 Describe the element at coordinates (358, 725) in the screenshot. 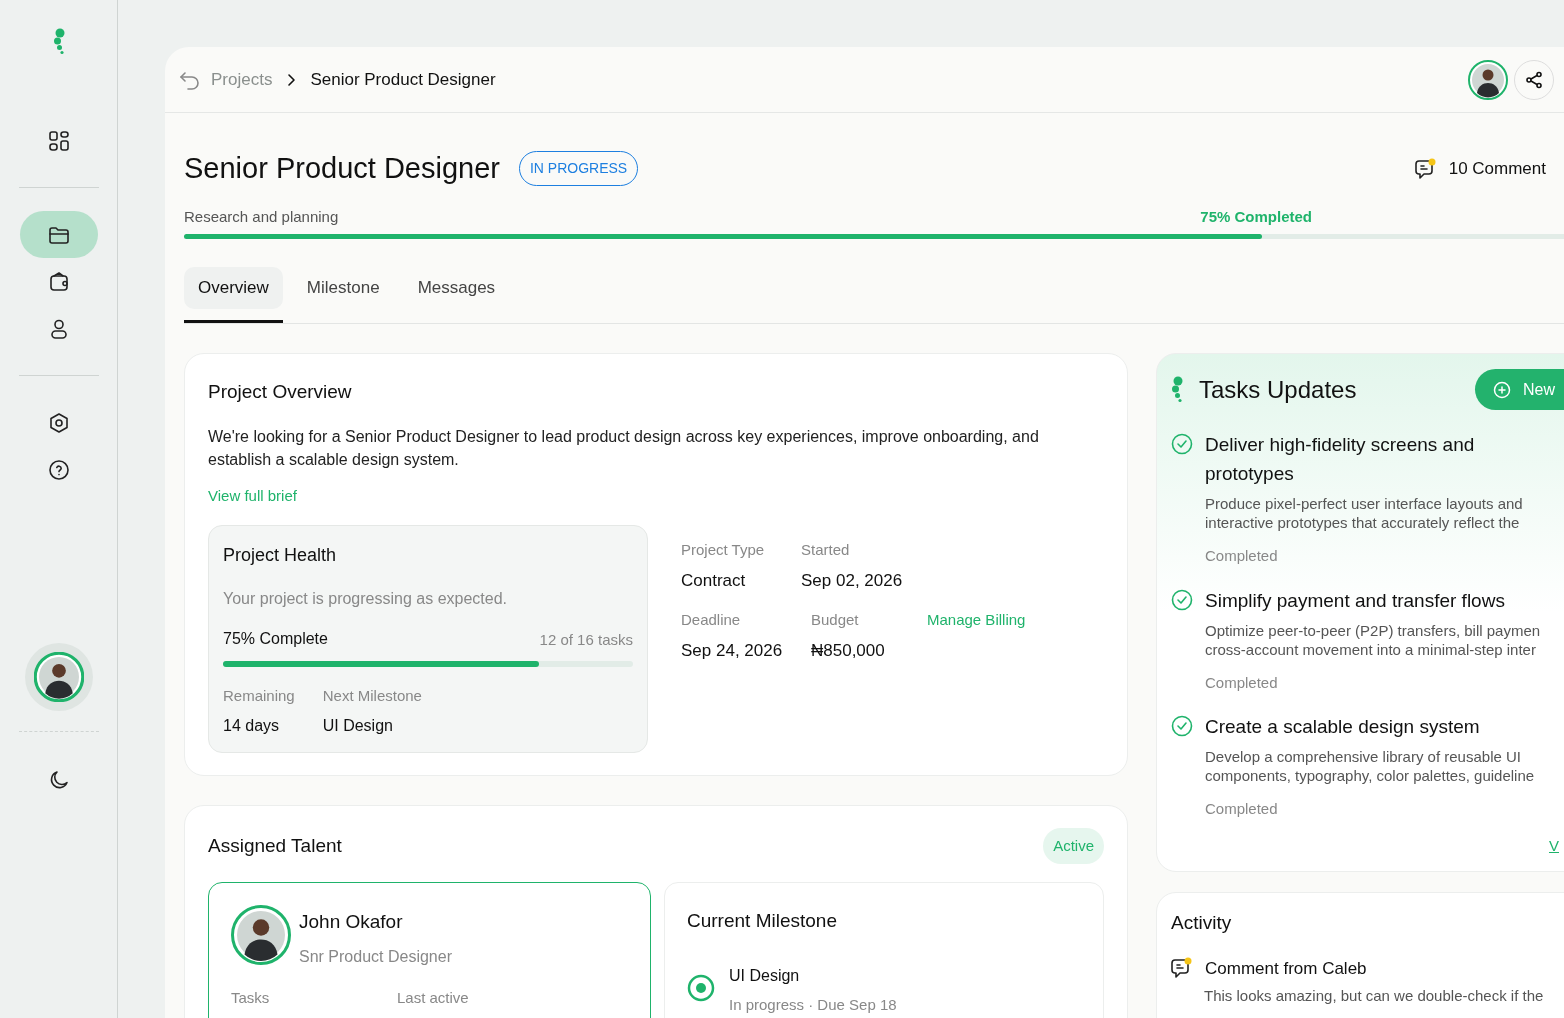

I see `stat-value: UI Design` at that location.